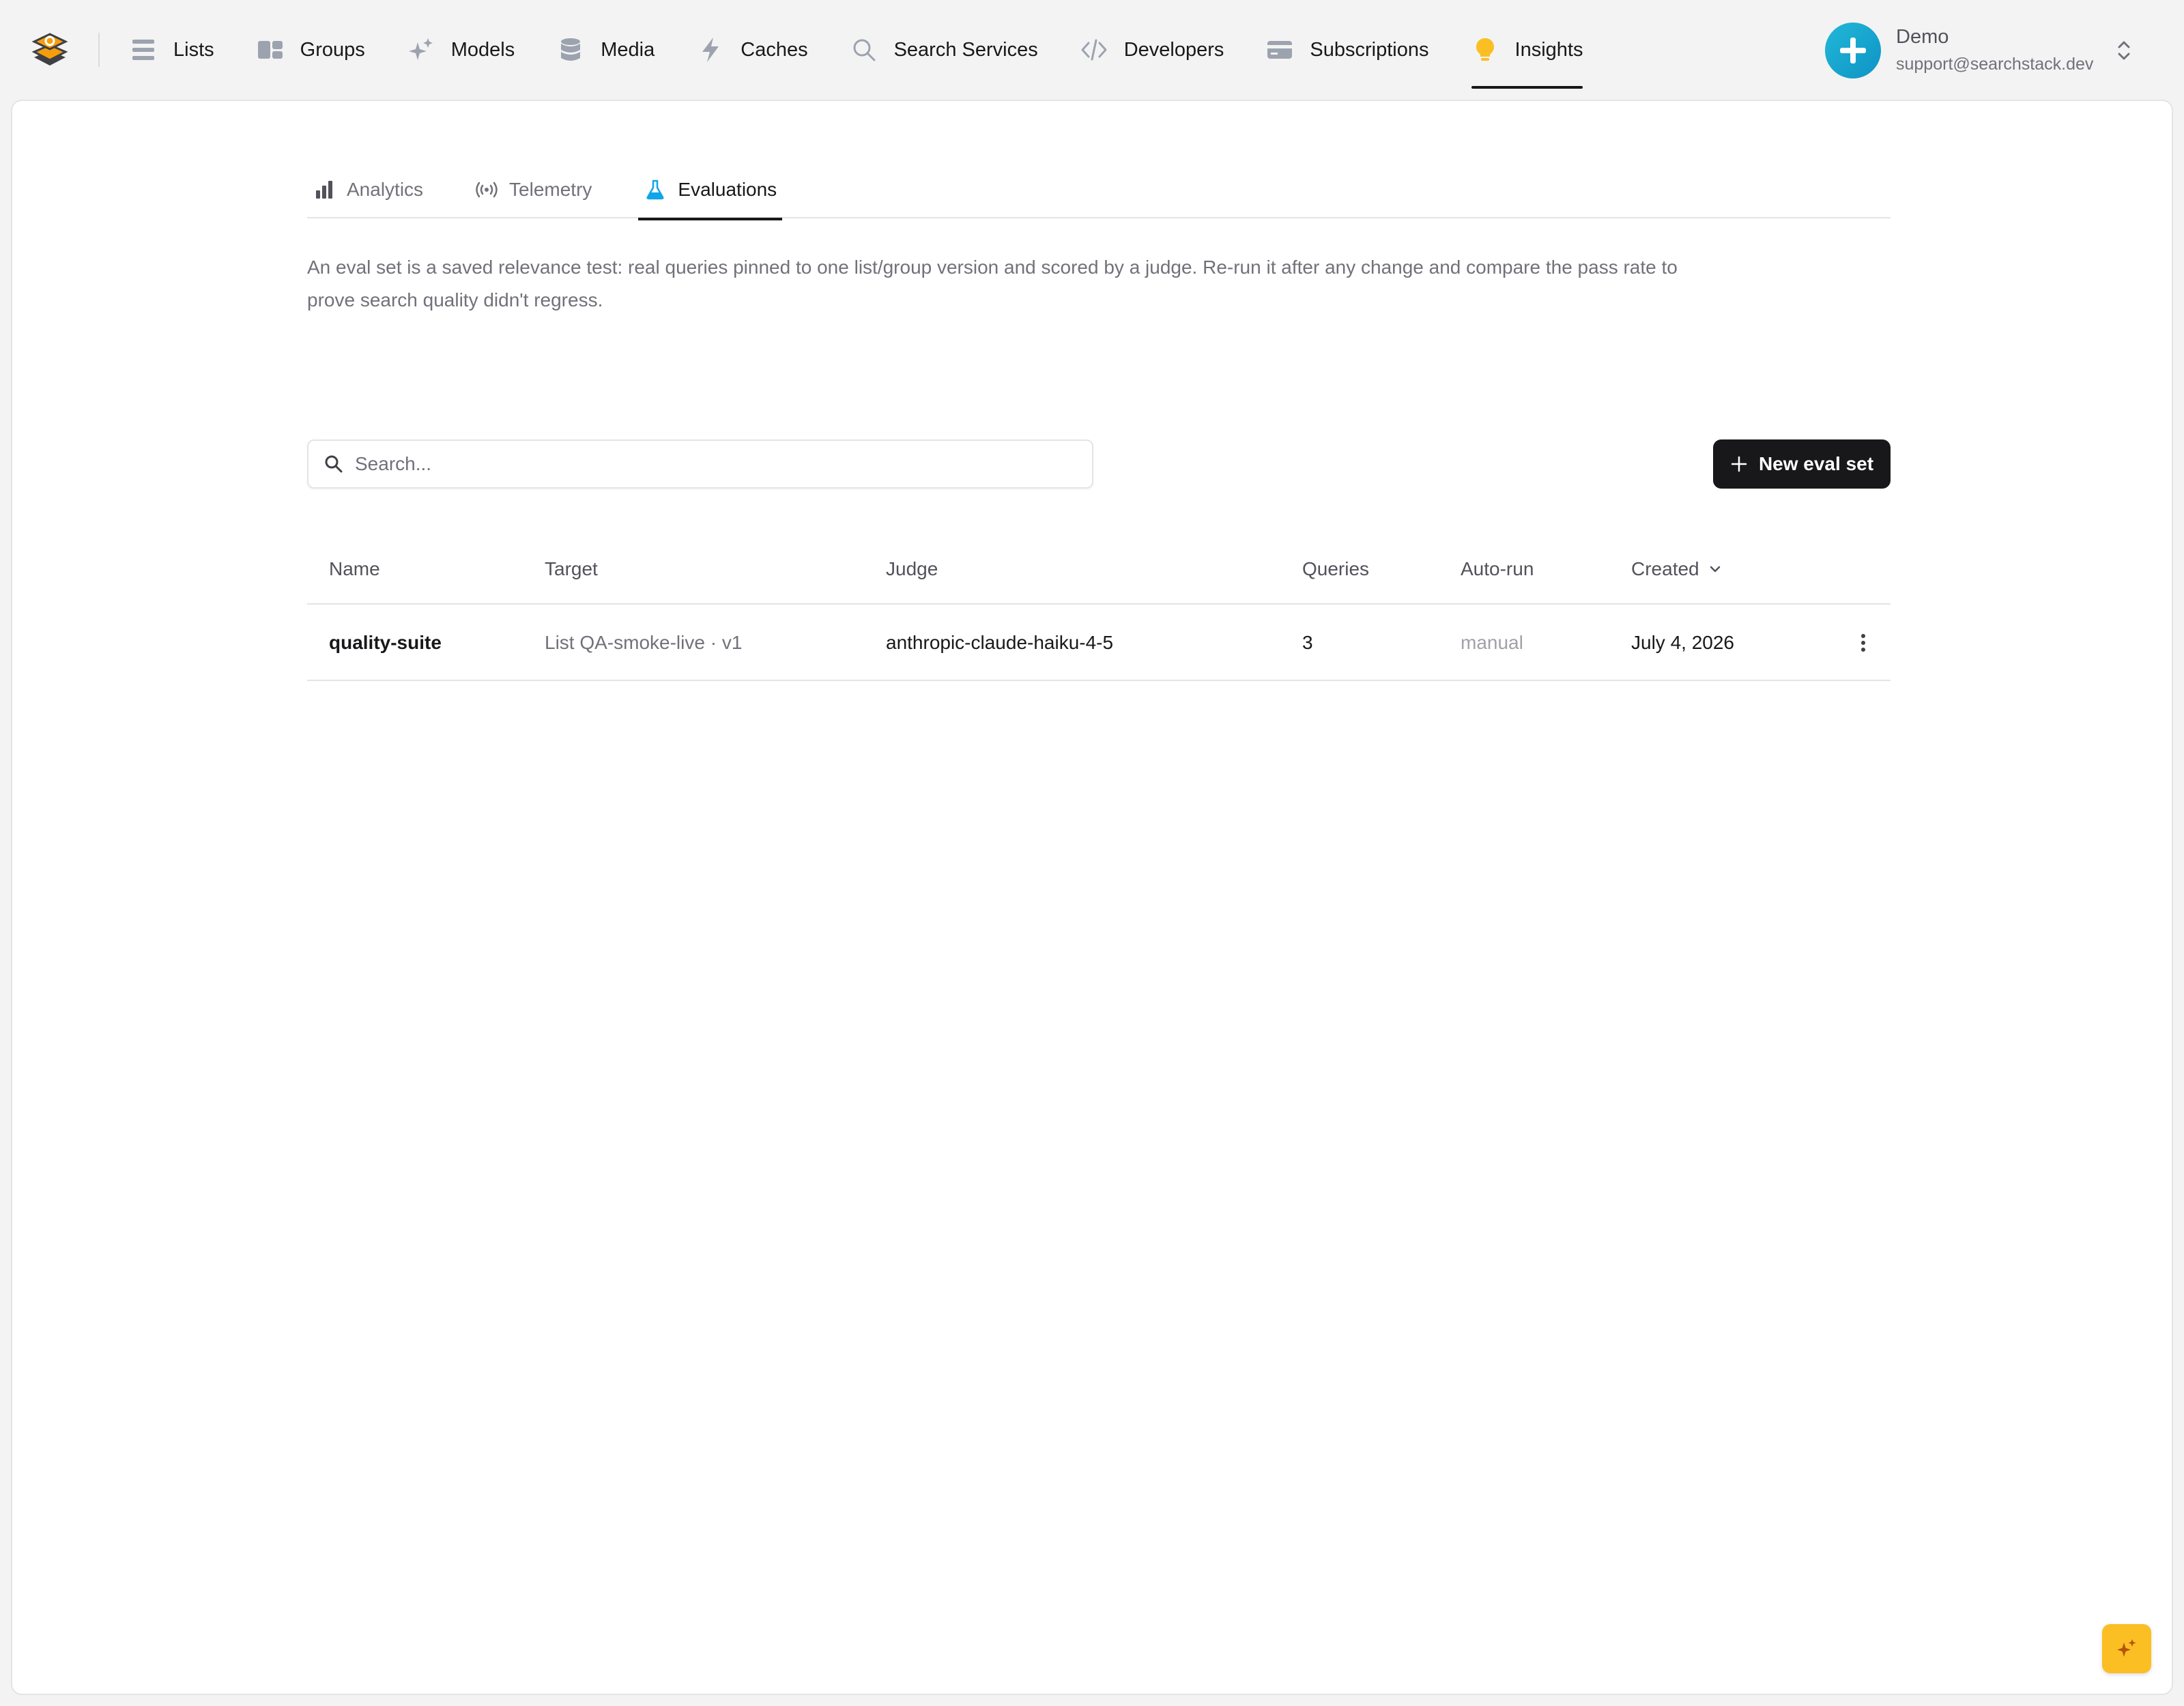 The height and width of the screenshot is (1706, 2184). Describe the element at coordinates (1492, 642) in the screenshot. I see `cell-autorun: manual` at that location.